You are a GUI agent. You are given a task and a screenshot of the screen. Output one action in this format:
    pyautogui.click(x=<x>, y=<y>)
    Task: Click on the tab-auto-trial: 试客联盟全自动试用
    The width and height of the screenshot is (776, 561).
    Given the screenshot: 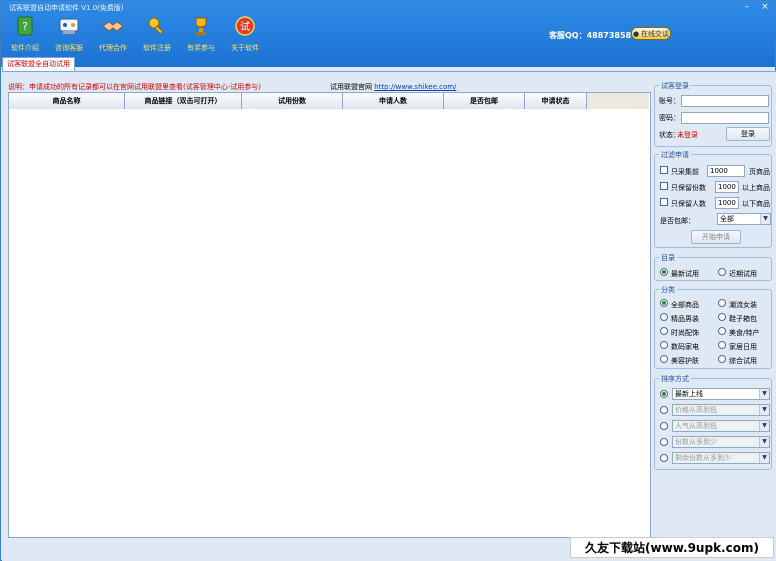 What is the action you would take?
    pyautogui.click(x=38, y=64)
    